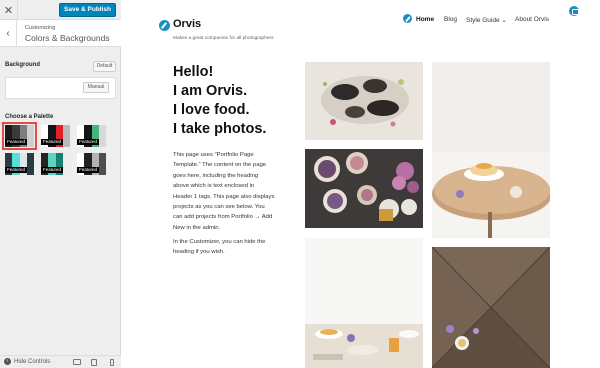 Image resolution: width=600 pixels, height=368 pixels. What do you see at coordinates (214, 186) in the screenshot?
I see `text-line: above which is text enclosed in` at bounding box center [214, 186].